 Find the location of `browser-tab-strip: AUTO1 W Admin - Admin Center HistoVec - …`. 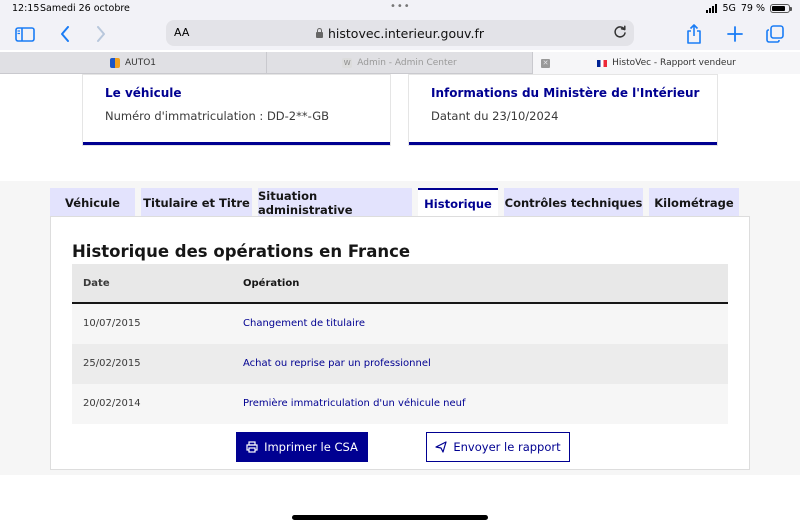

browser-tab-strip: AUTO1 W Admin - Admin Center HistoVec - … is located at coordinates (400, 63).